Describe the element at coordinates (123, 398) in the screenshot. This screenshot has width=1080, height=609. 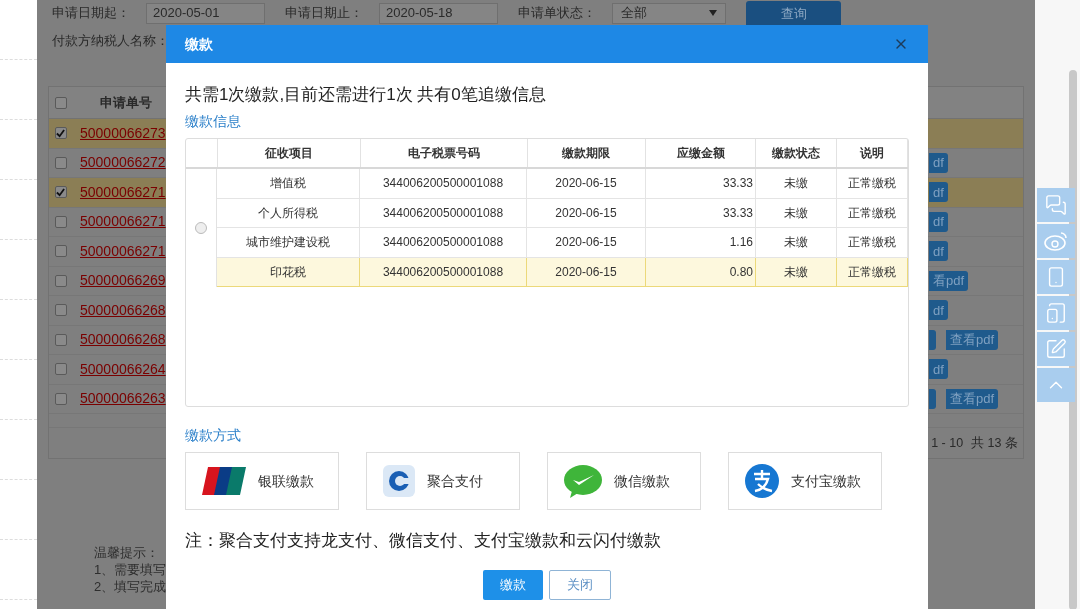
I see `application-number-link: 50000066263` at that location.